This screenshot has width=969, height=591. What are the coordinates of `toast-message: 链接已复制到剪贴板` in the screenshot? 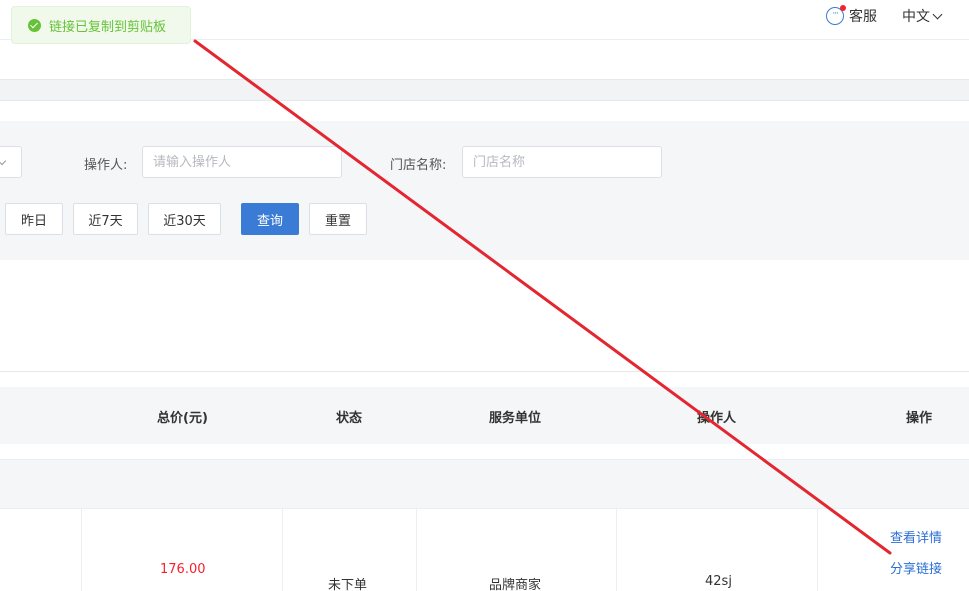 It's located at (108, 27).